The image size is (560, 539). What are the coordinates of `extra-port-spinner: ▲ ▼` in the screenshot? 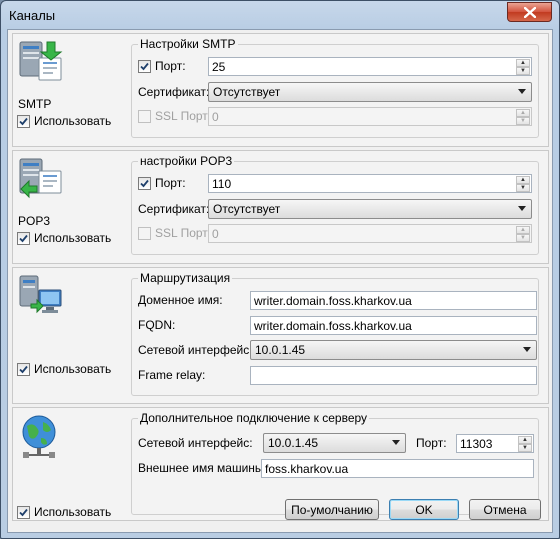 It's located at (525, 444).